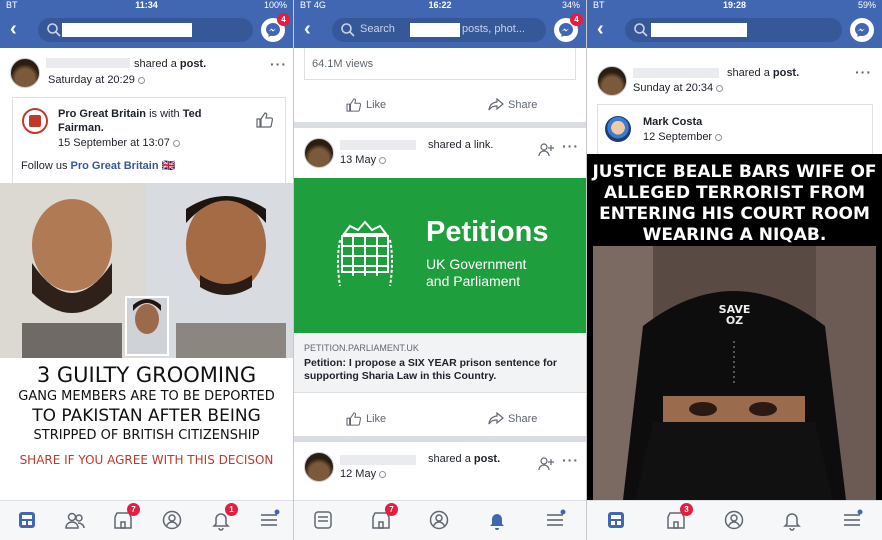 This screenshot has height=540, width=882. I want to click on post-header: shared a link., so click(461, 145).